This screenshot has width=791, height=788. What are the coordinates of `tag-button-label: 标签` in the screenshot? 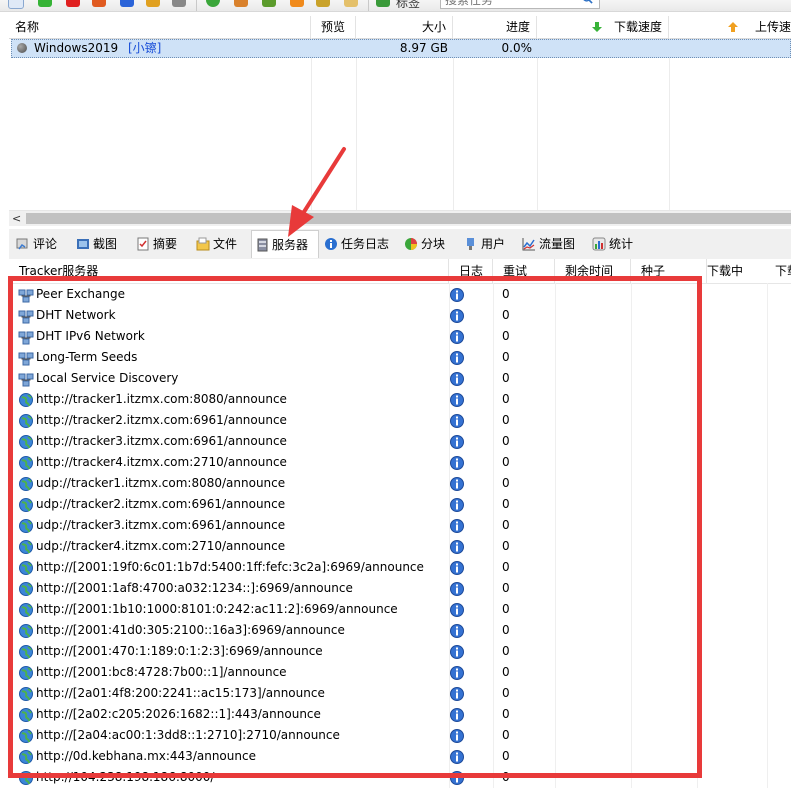 It's located at (408, 5).